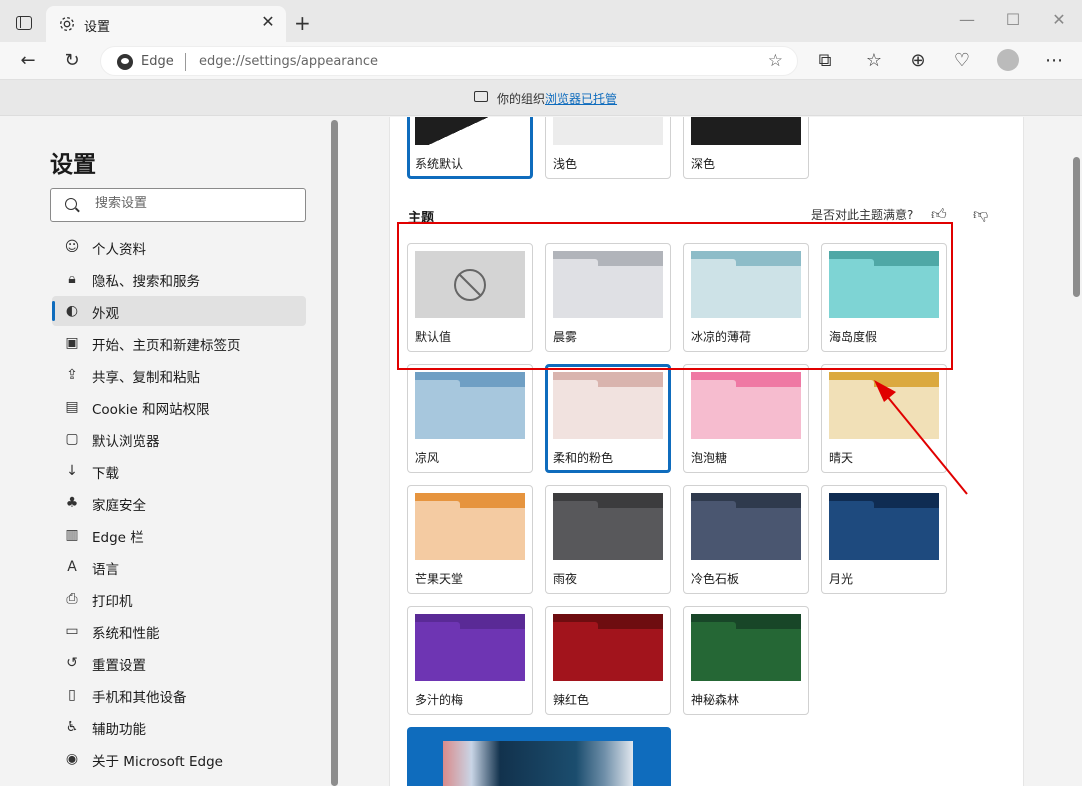 Image resolution: width=1082 pixels, height=786 pixels. What do you see at coordinates (119, 250) in the screenshot?
I see `sidebar-item-label: 个人资料` at bounding box center [119, 250].